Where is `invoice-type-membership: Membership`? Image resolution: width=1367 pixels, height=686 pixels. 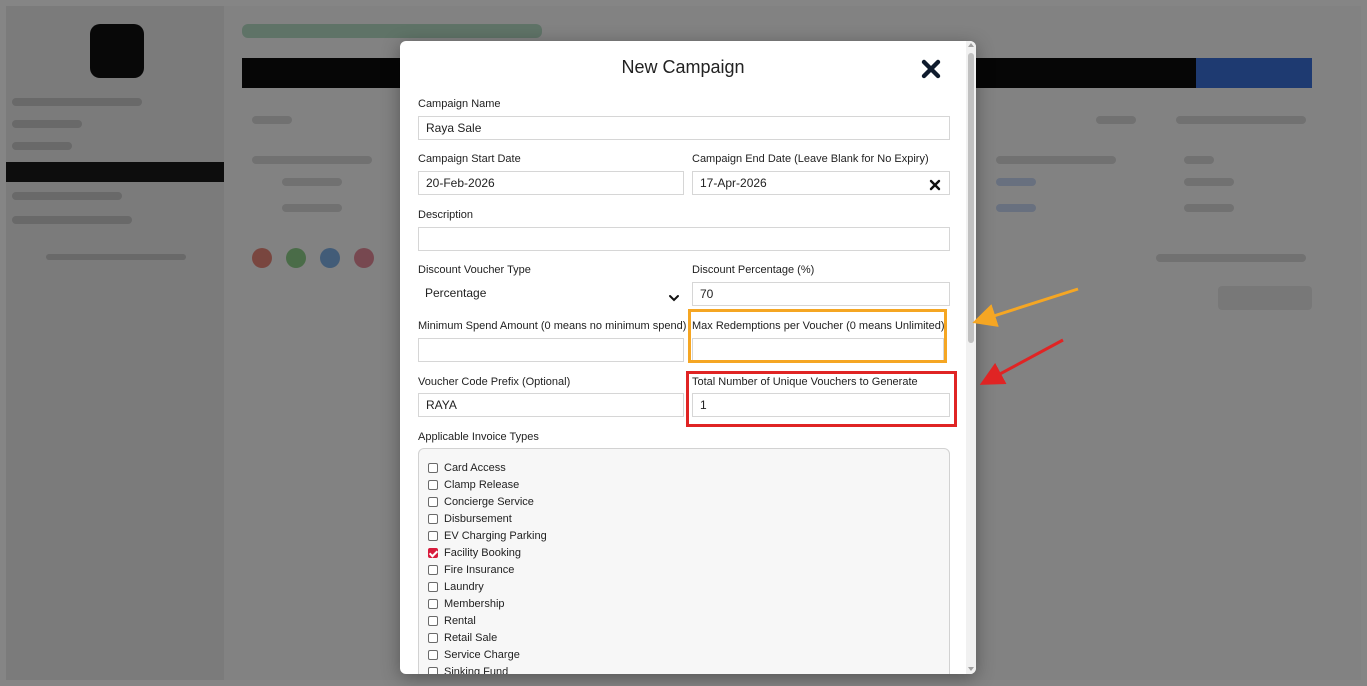 invoice-type-membership: Membership is located at coordinates (466, 604).